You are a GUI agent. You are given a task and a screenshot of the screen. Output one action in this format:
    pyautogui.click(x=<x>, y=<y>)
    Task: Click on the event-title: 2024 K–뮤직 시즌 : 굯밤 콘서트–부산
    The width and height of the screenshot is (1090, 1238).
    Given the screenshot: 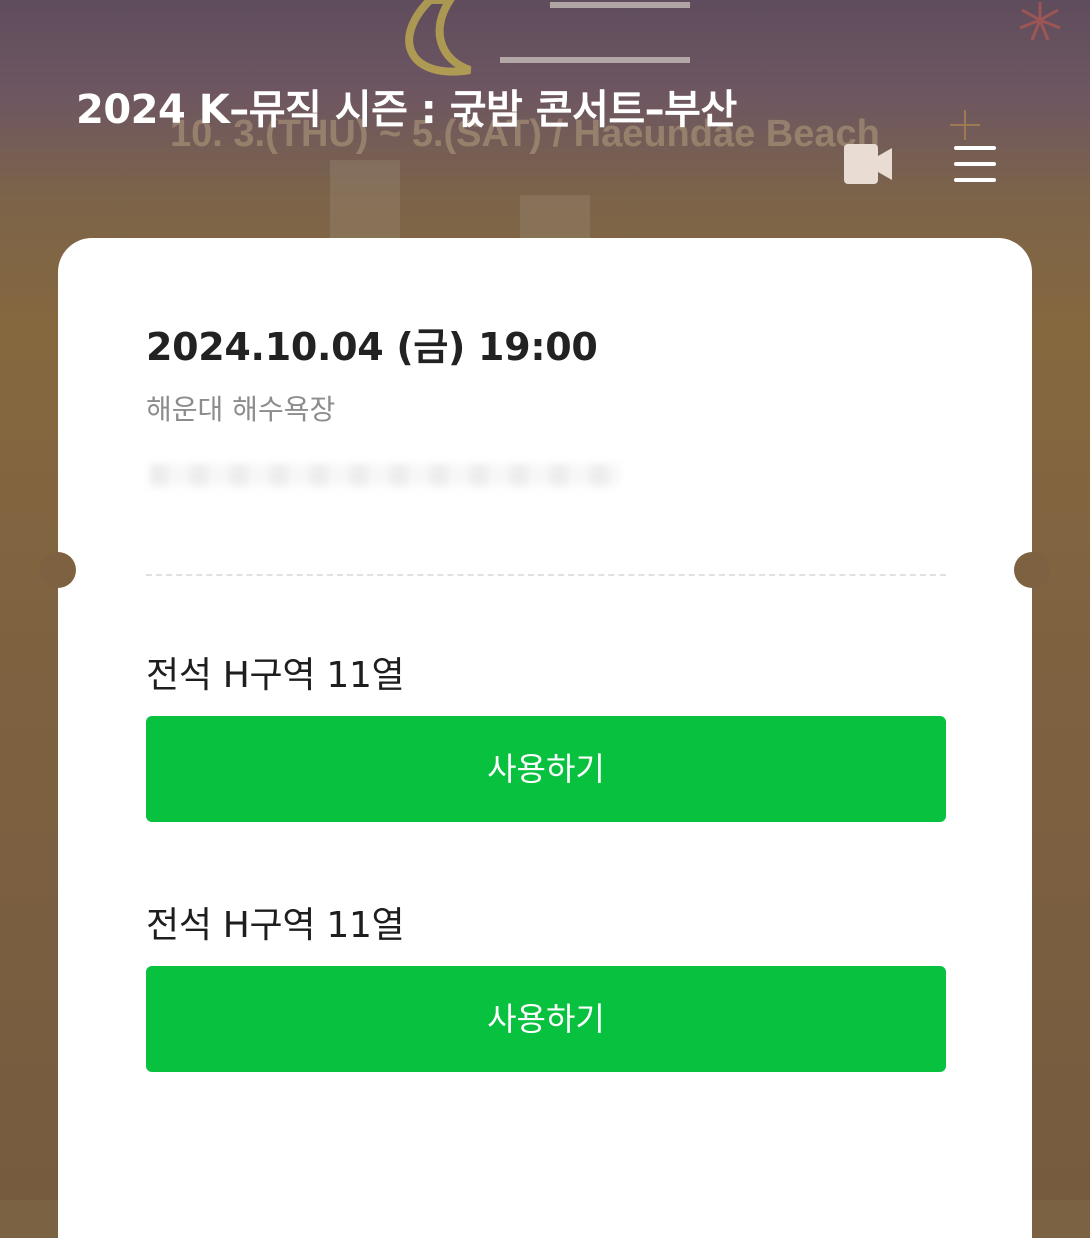 What is the action you would take?
    pyautogui.click(x=406, y=110)
    